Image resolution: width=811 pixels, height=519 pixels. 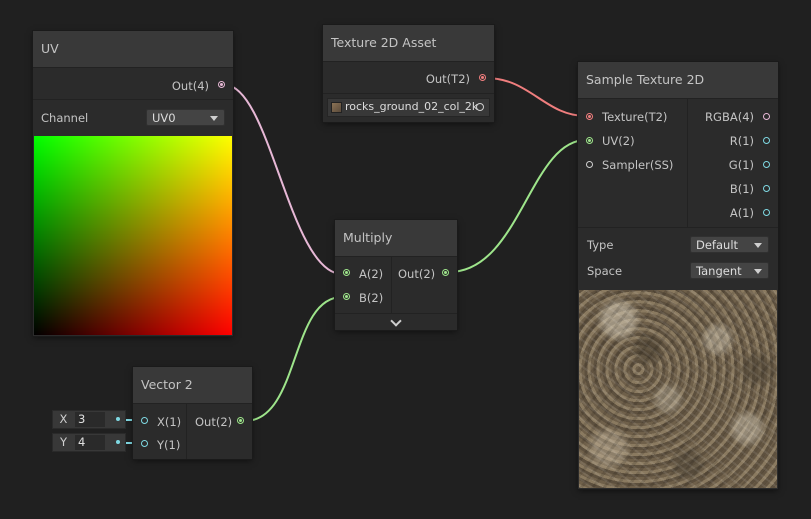 What do you see at coordinates (605, 271) in the screenshot?
I see `space-label: Space` at bounding box center [605, 271].